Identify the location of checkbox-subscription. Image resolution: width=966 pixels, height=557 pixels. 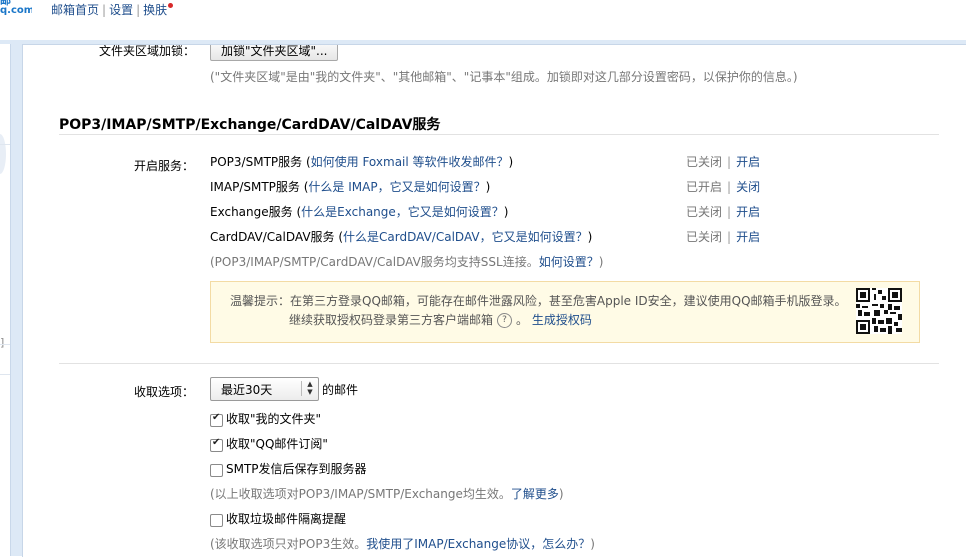
(216, 444).